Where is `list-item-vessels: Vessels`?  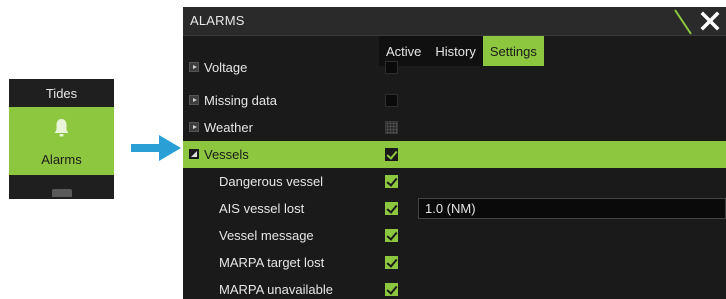
list-item-vessels: Vessels is located at coordinates (454, 154).